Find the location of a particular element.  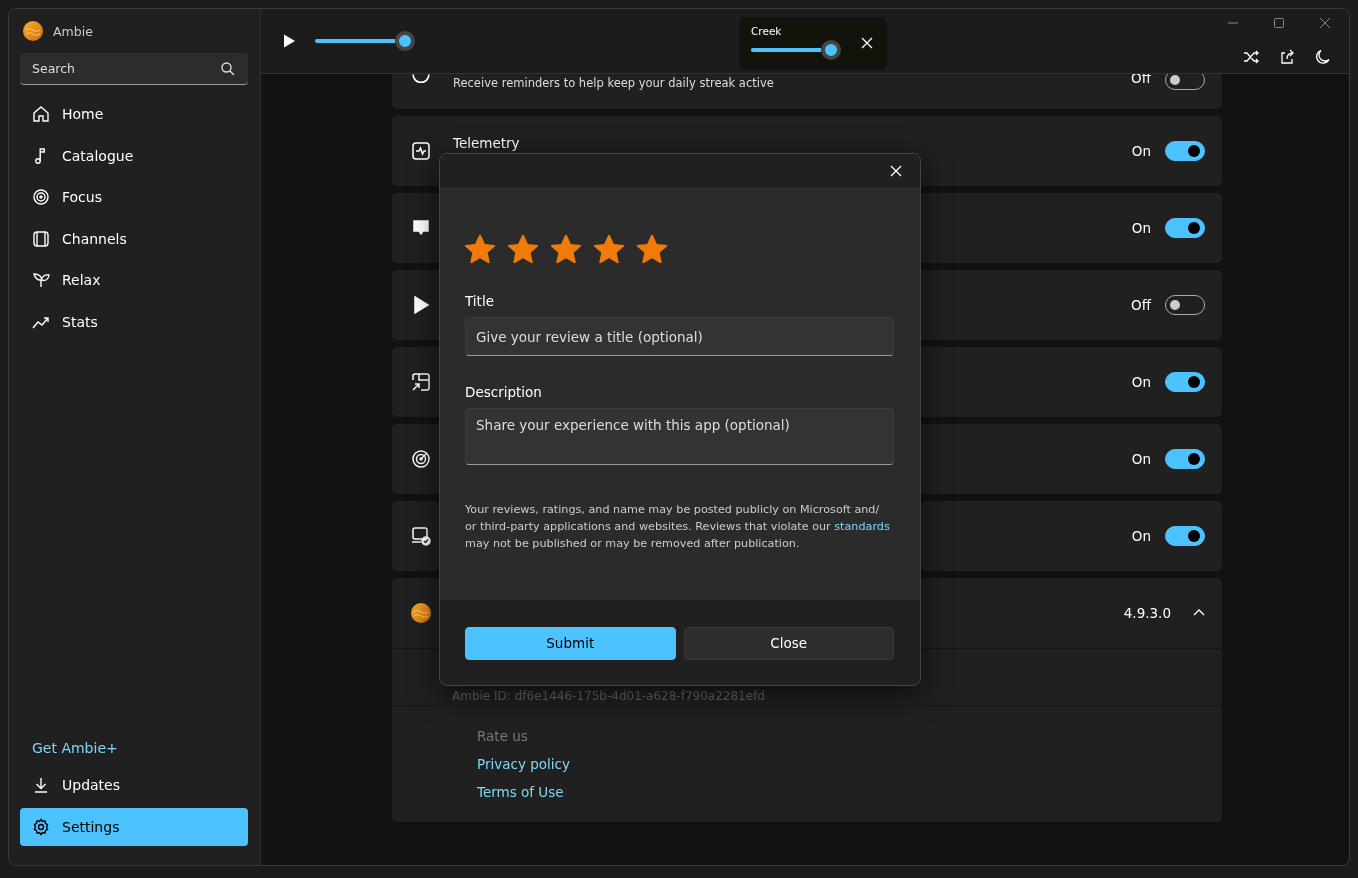

field-label: Title is located at coordinates (479, 301).